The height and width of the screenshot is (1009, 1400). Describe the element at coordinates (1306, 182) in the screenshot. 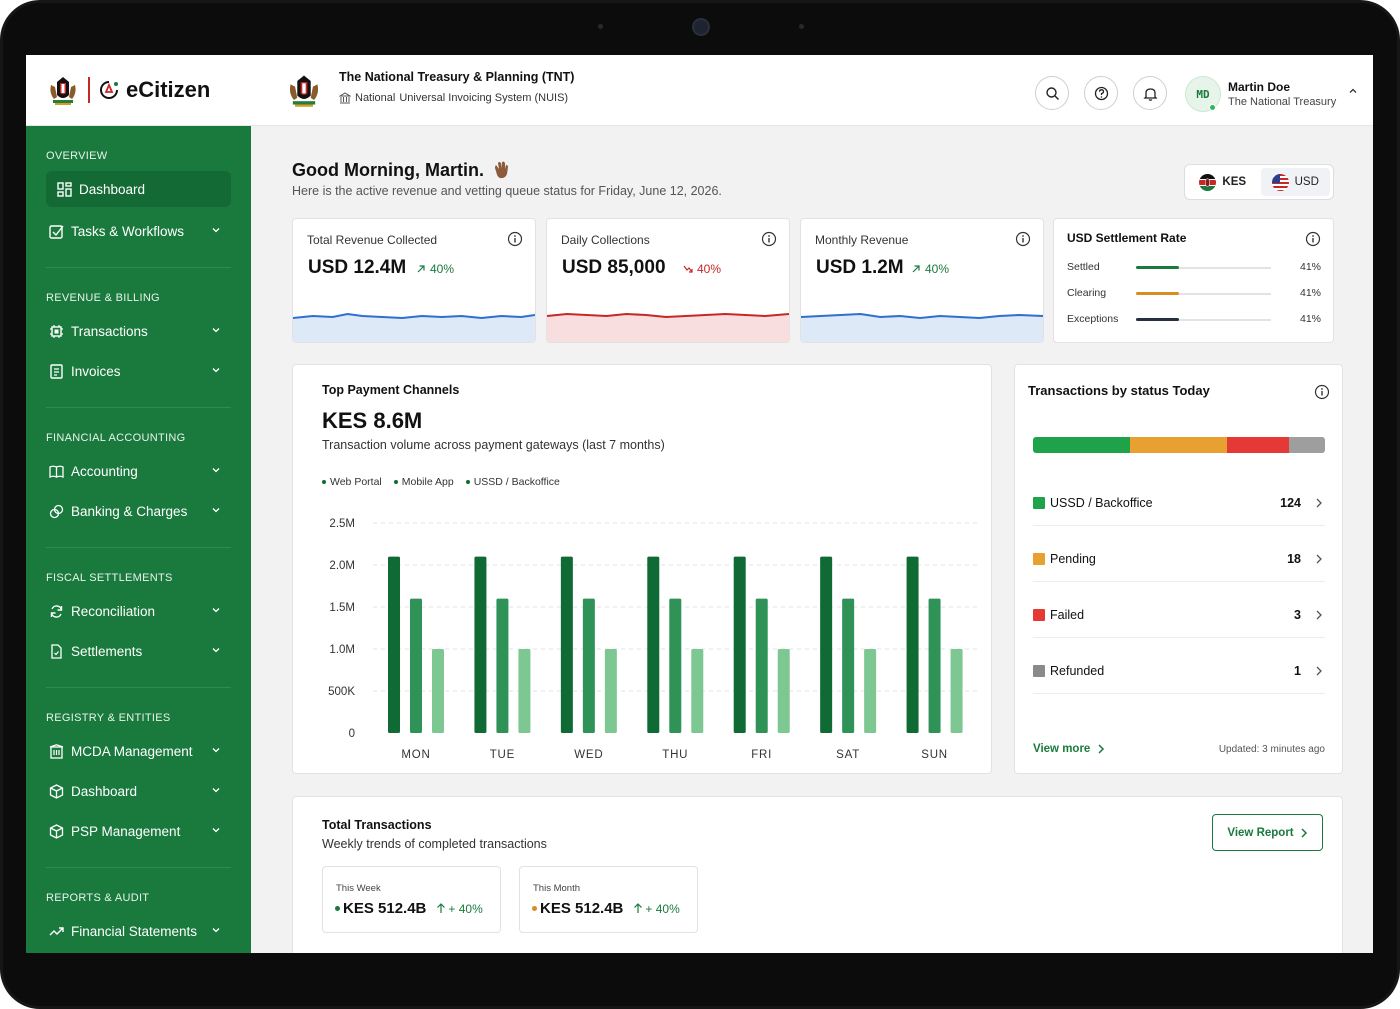

I see `currency-label: USD` at that location.